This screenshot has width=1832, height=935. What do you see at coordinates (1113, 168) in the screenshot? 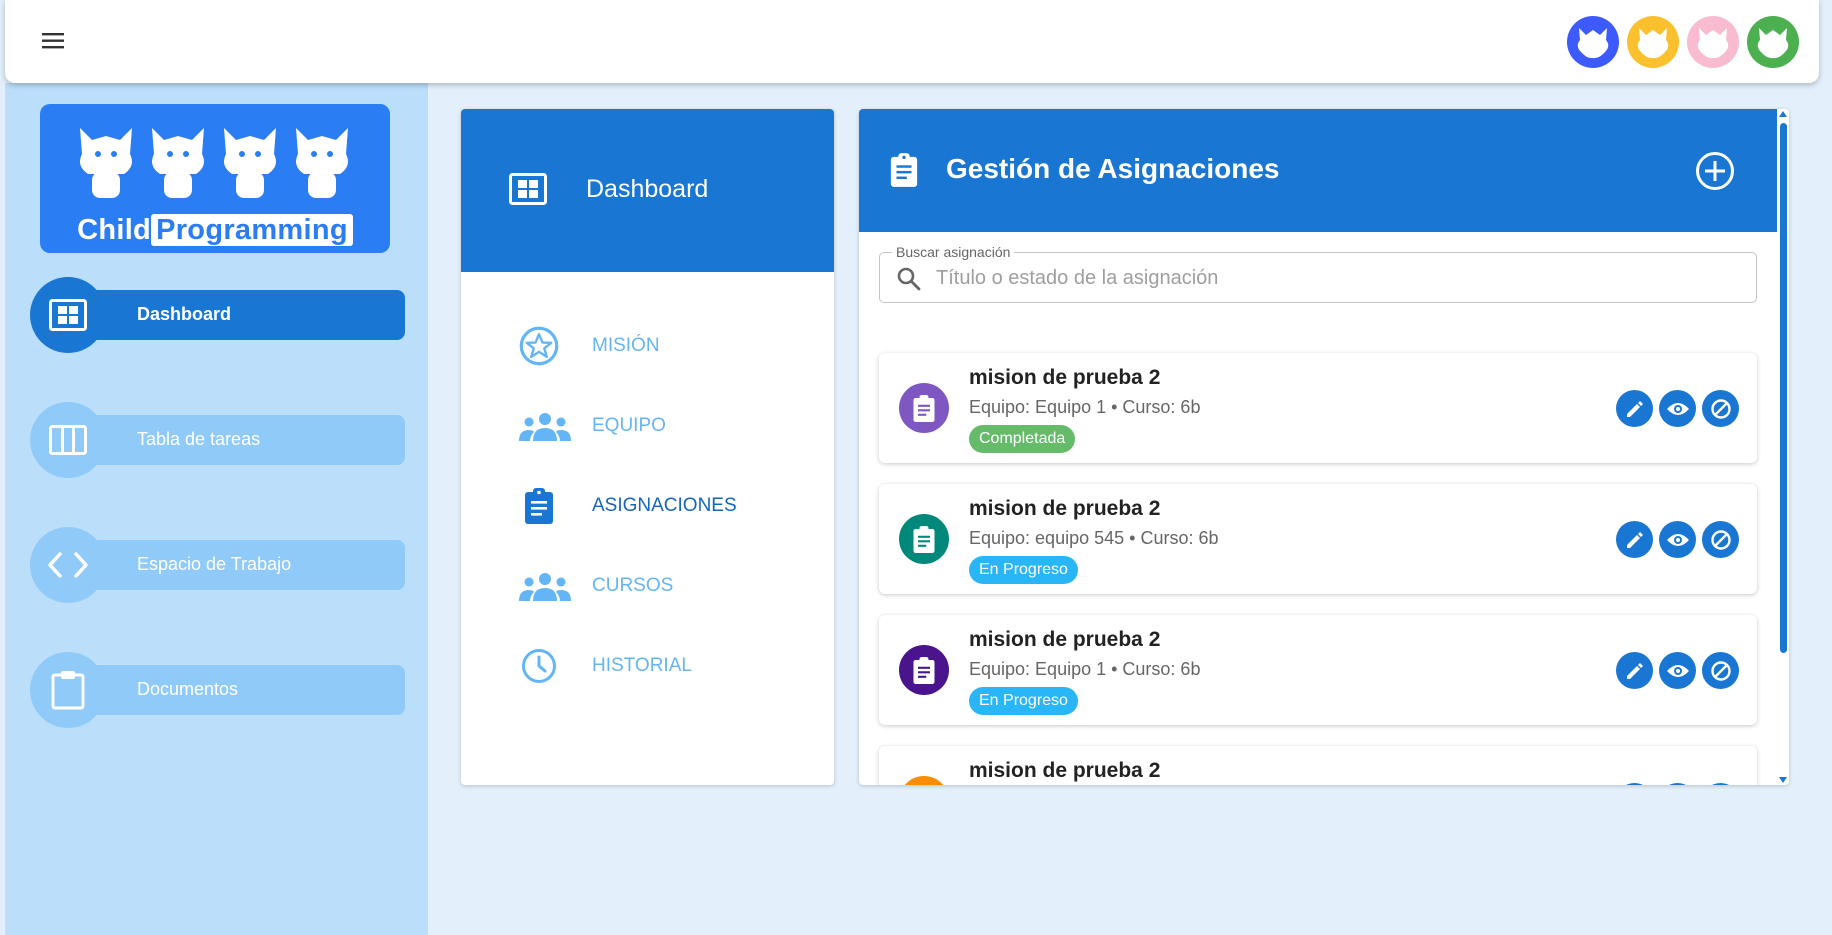
I see `page-title: Gestión de Asignaciones` at bounding box center [1113, 168].